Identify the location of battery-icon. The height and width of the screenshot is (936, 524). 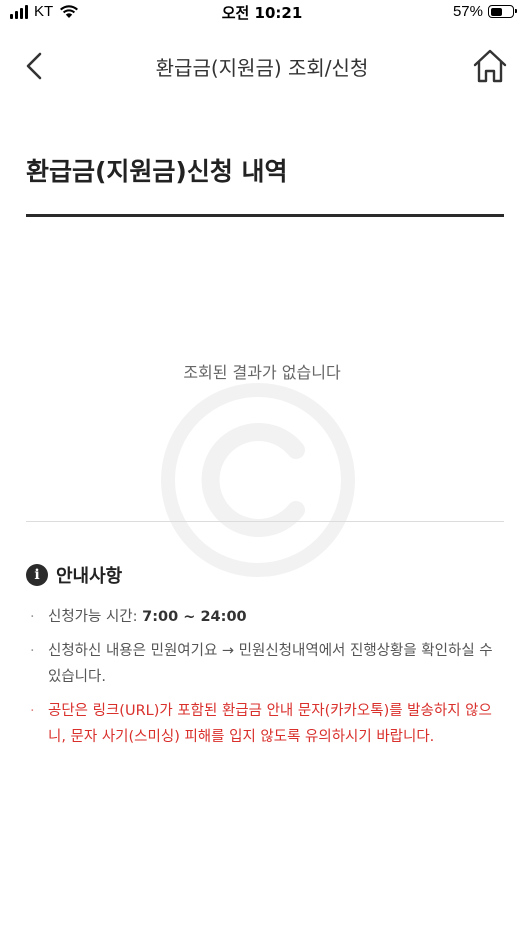
(502, 11).